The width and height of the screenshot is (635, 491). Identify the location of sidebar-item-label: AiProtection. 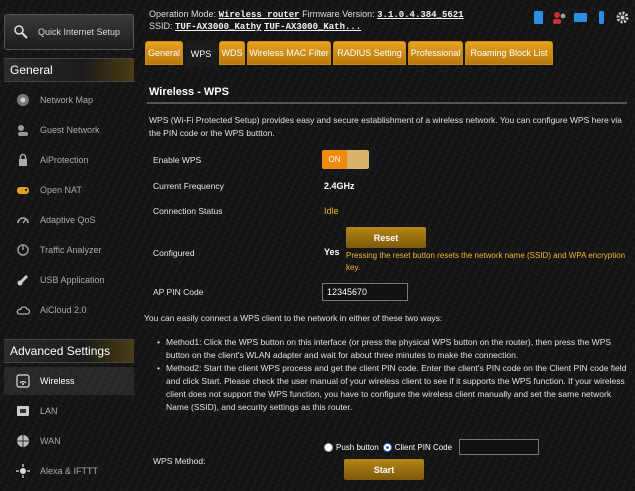
(64, 160).